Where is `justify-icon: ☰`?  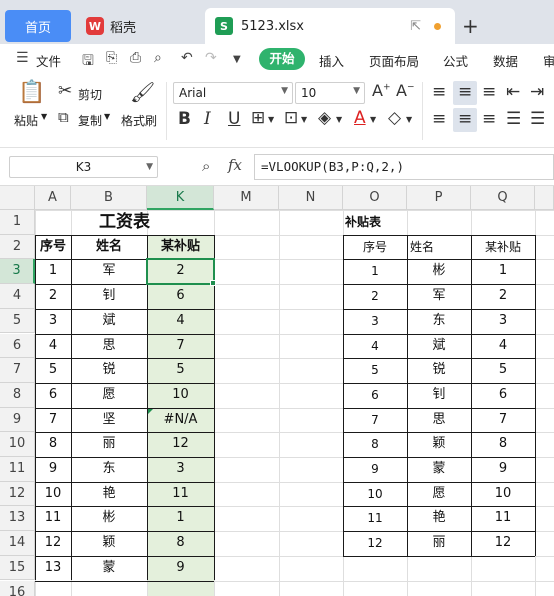
justify-icon: ☰ is located at coordinates (513, 119).